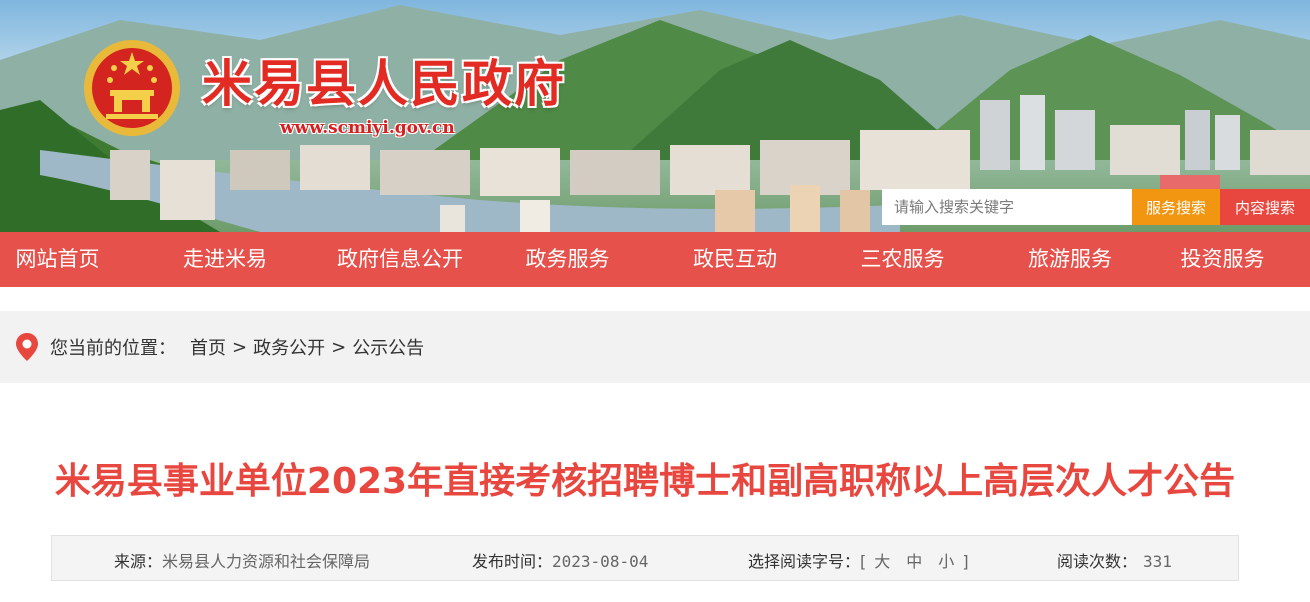 This screenshot has height=602, width=1310. Describe the element at coordinates (27, 347) in the screenshot. I see `location-pin-icon` at that location.